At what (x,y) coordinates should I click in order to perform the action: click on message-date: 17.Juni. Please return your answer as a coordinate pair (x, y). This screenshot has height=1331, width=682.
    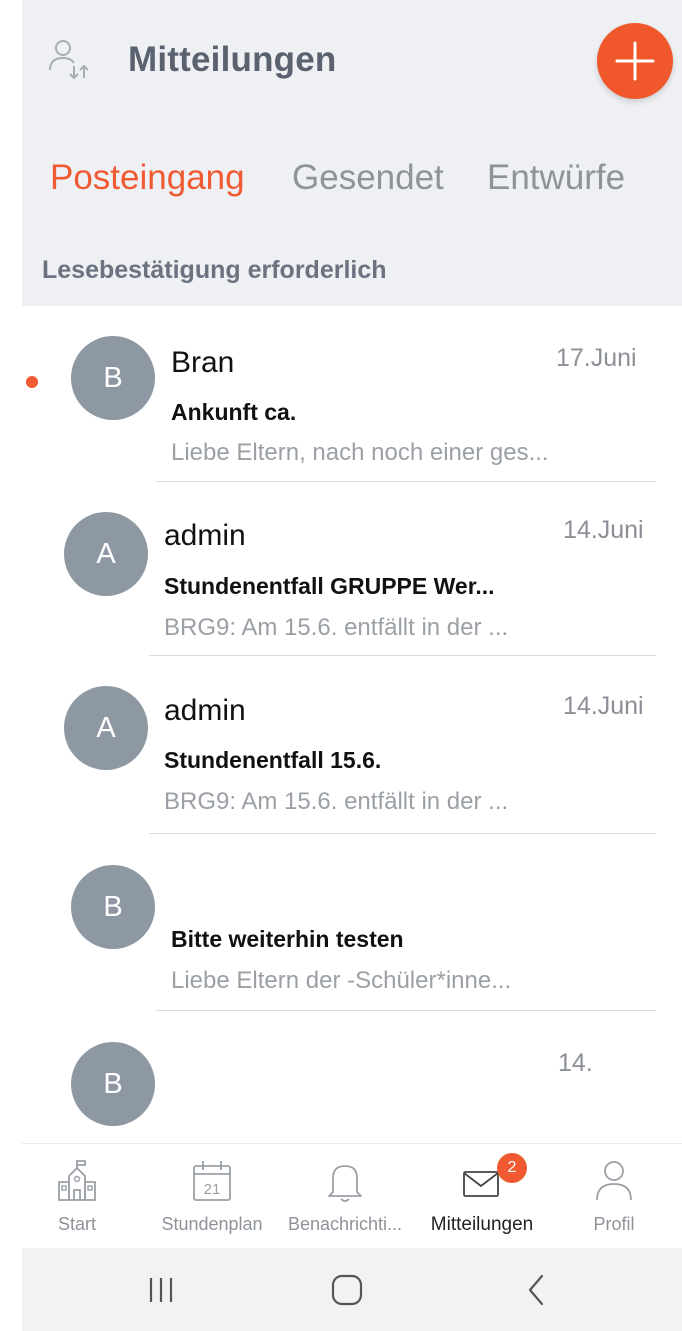
    Looking at the image, I should click on (596, 358).